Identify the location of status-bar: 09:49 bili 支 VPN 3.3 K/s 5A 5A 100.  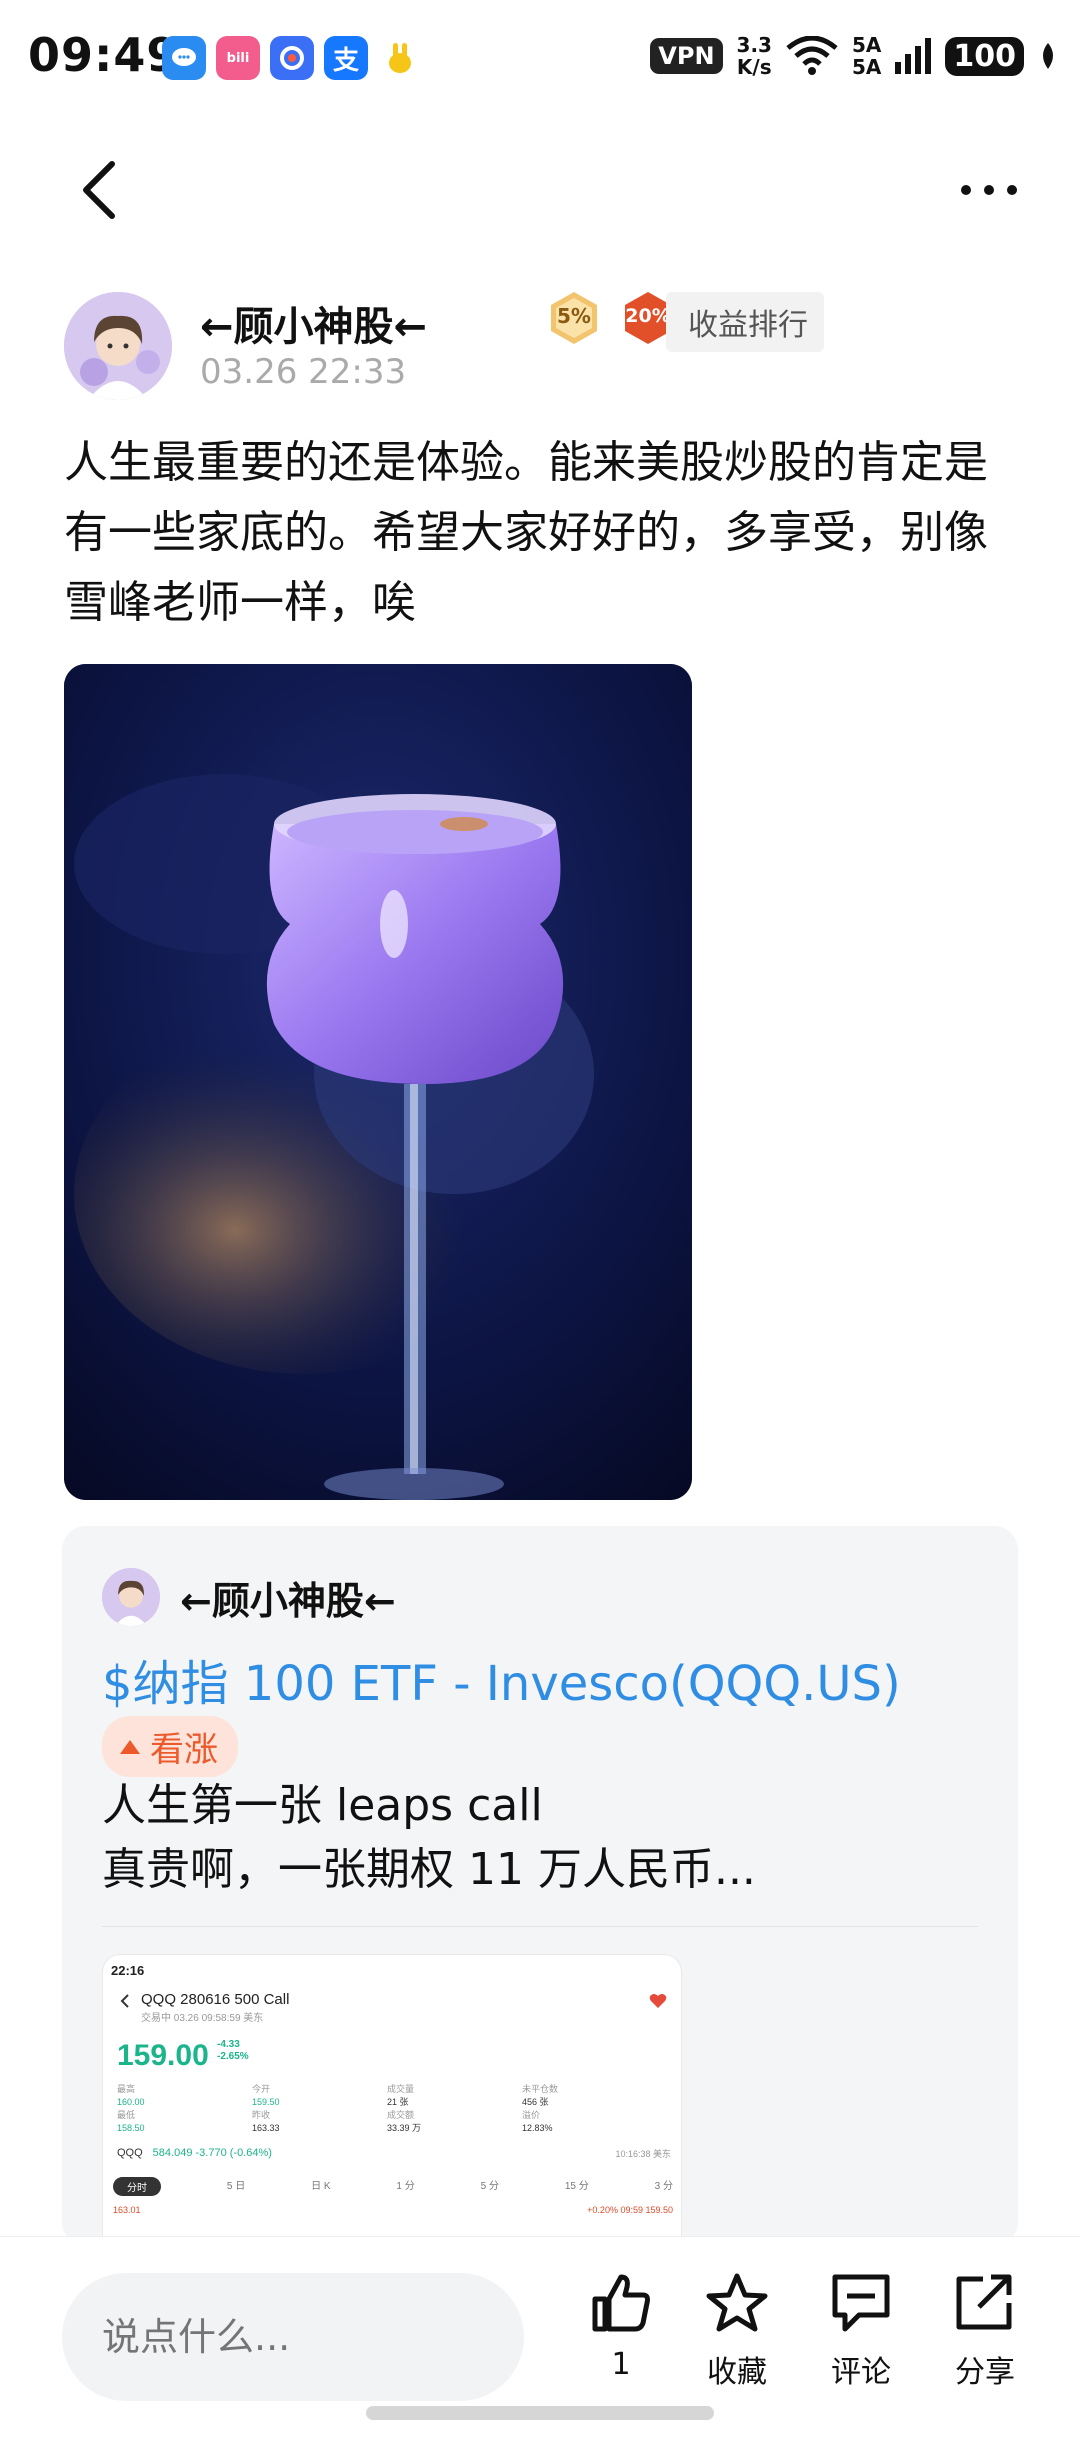
(540, 60).